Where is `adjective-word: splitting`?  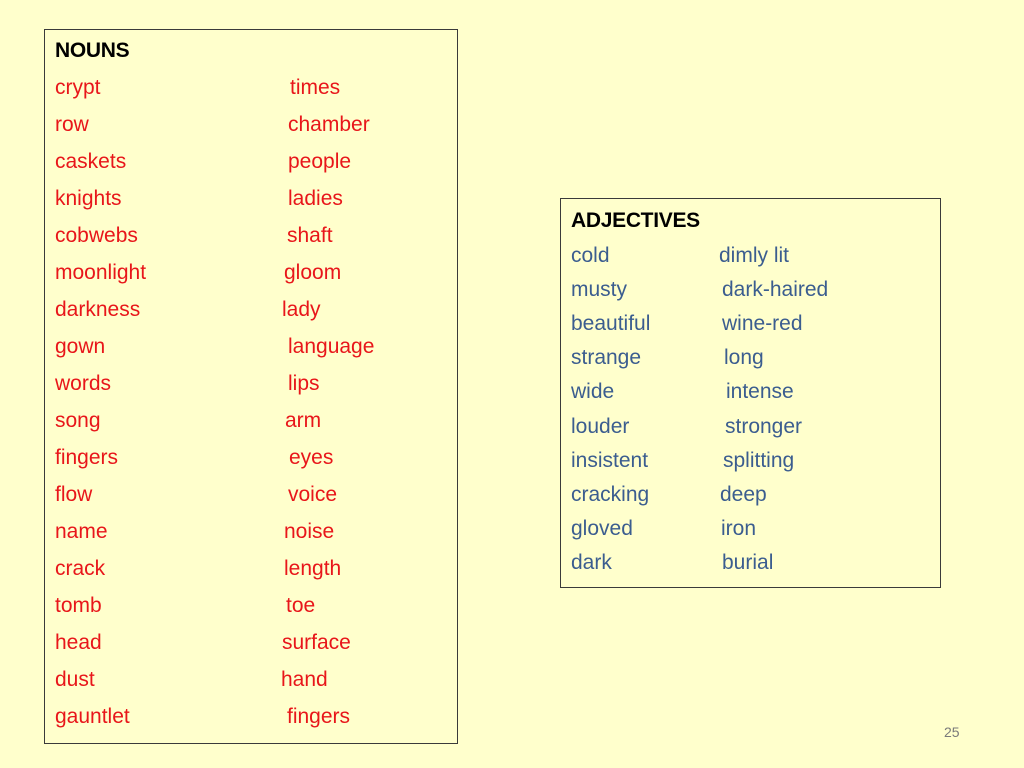
adjective-word: splitting is located at coordinates (759, 460).